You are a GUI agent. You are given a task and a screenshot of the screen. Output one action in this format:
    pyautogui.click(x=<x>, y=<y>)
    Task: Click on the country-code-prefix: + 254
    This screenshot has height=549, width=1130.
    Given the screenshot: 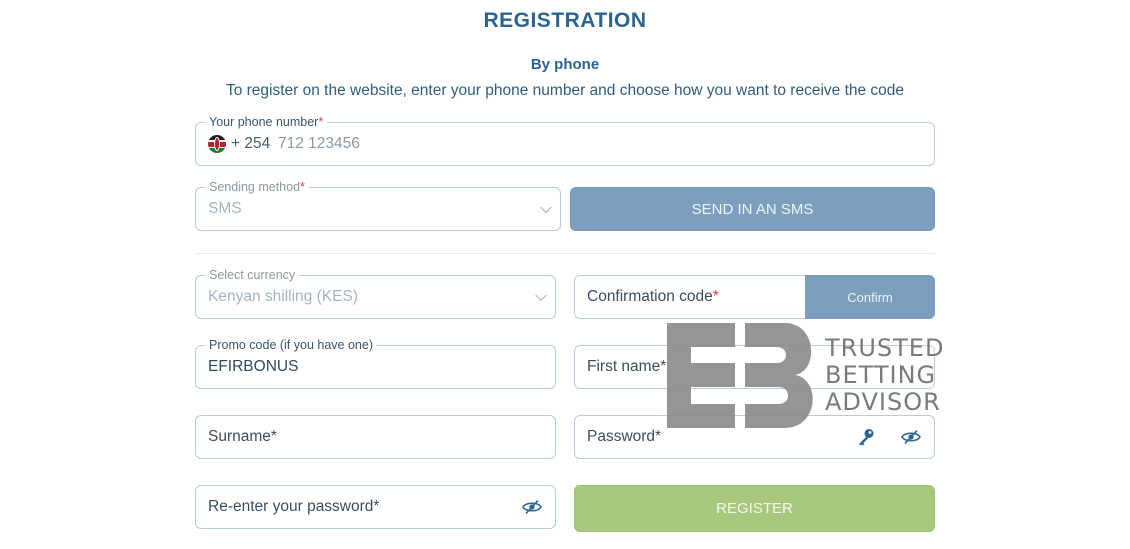 What is the action you would take?
    pyautogui.click(x=250, y=144)
    